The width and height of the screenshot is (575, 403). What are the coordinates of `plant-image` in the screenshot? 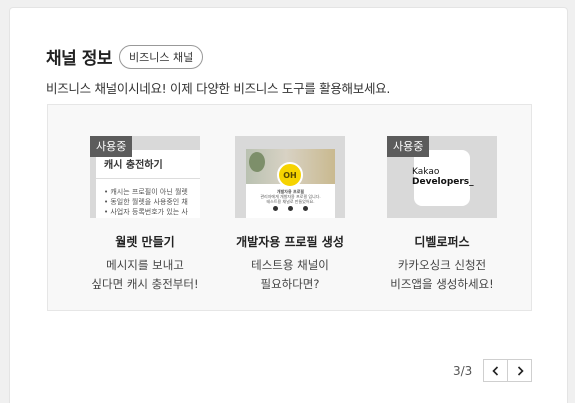 It's located at (257, 162).